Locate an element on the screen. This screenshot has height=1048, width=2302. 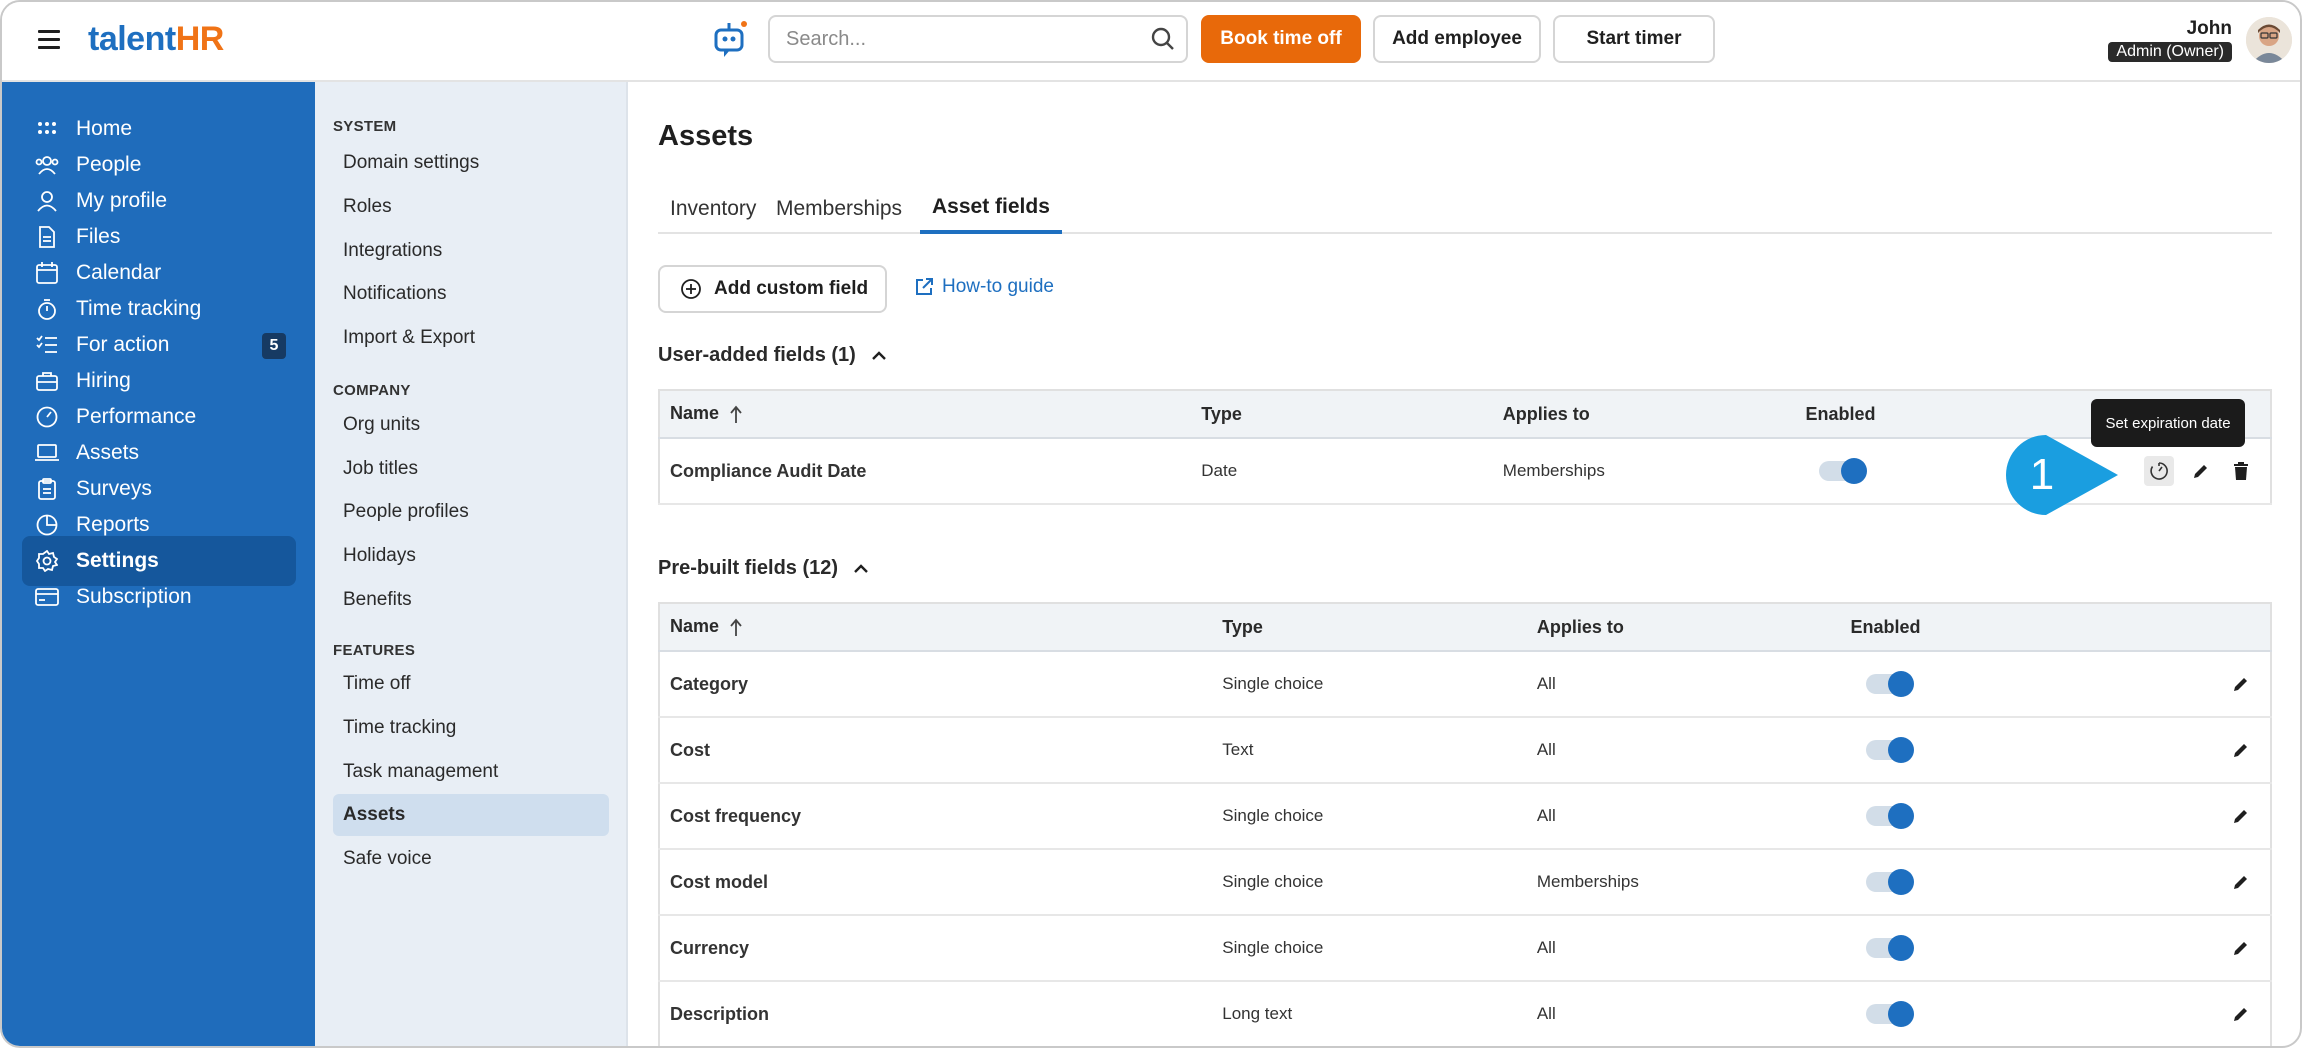
add-employee-button: Add employee is located at coordinates (1457, 39).